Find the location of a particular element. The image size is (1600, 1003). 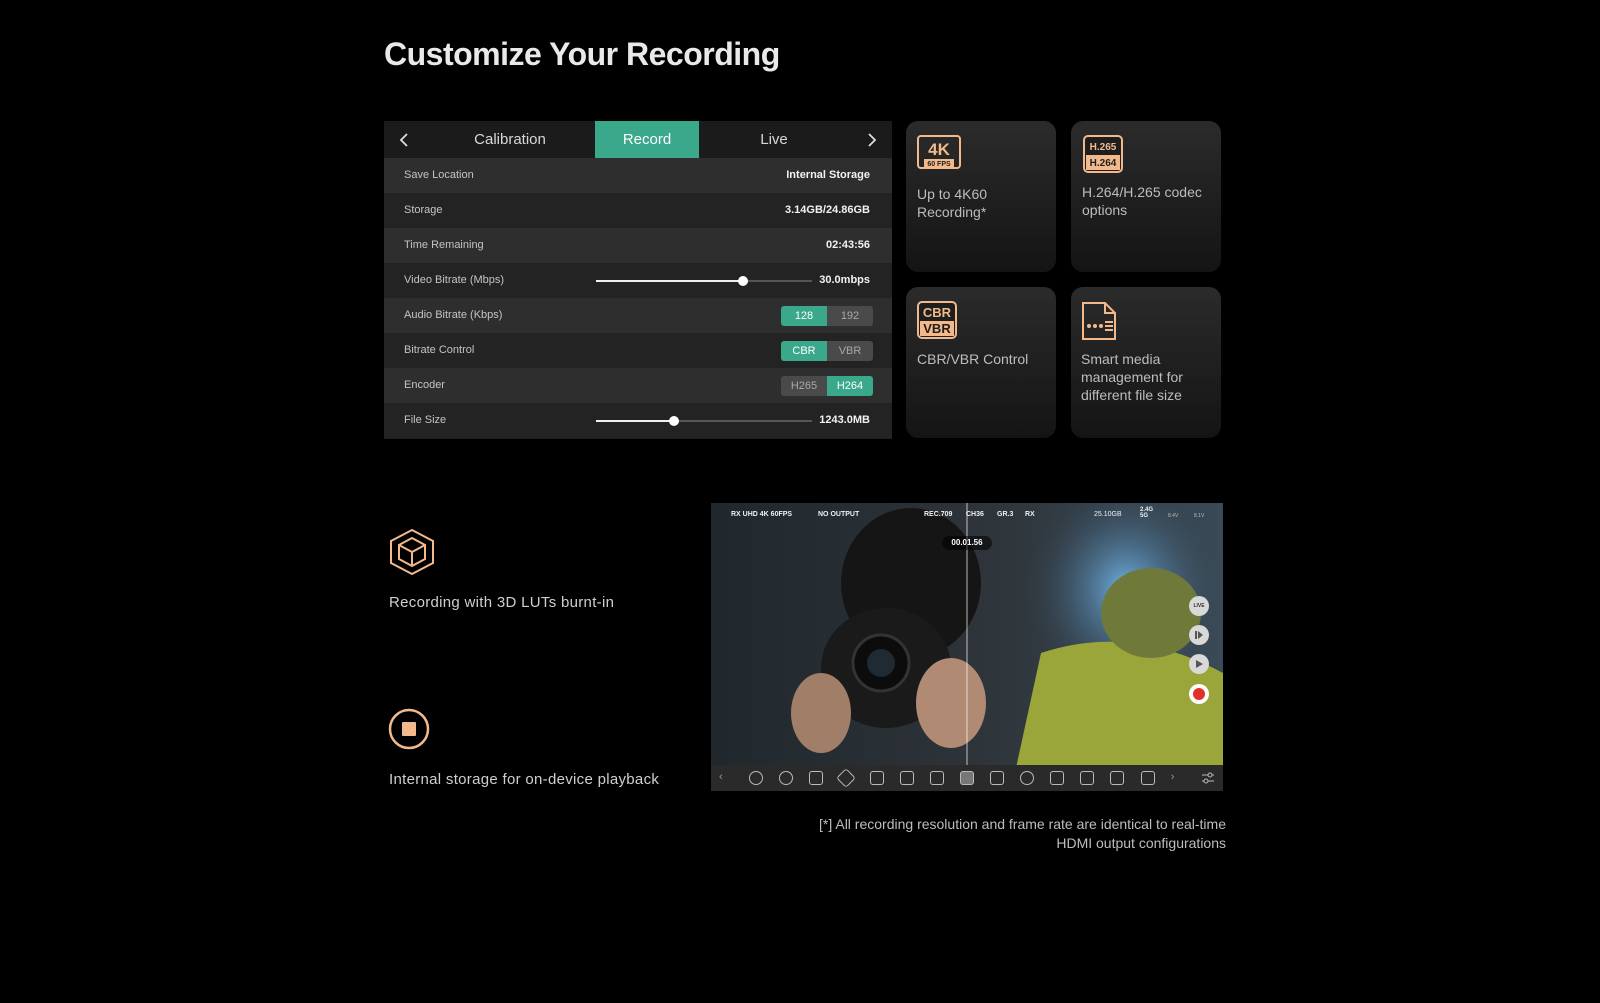

row-label: Video Bitrate (Mbps) is located at coordinates (454, 280).